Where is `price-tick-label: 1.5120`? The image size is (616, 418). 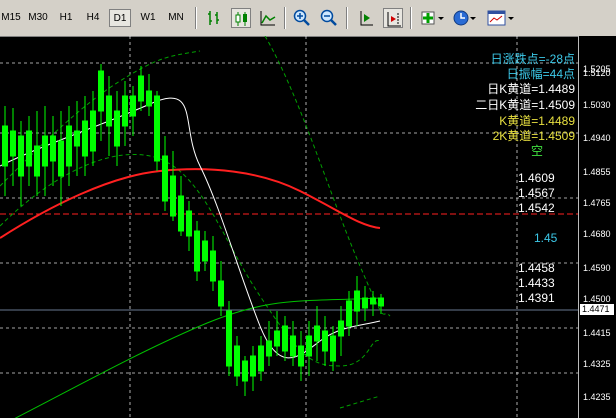
price-tick-label: 1.5120 is located at coordinates (597, 73).